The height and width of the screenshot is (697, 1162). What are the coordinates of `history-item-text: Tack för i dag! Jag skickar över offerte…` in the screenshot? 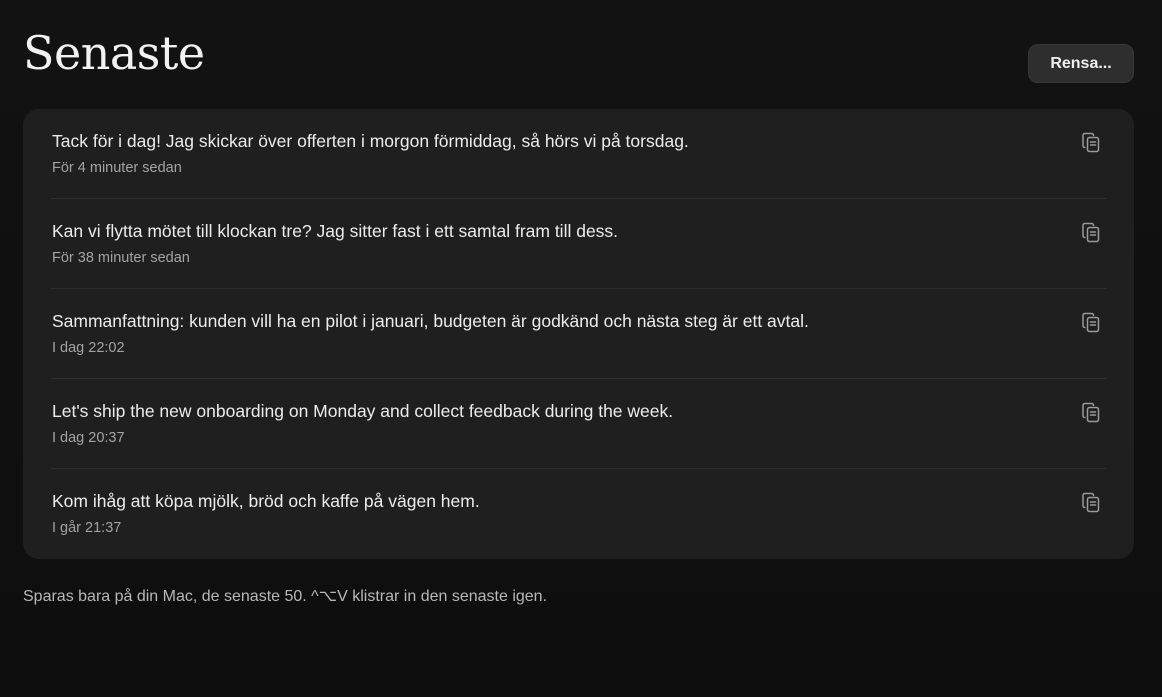 It's located at (370, 141).